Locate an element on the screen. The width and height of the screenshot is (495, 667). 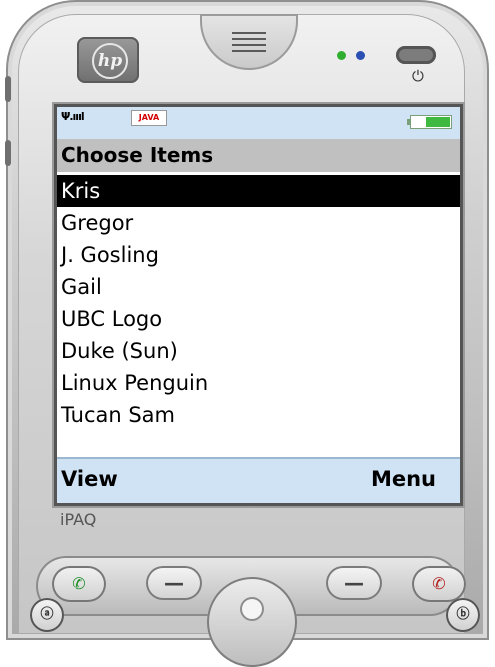
view-softkey: View is located at coordinates (89, 479).